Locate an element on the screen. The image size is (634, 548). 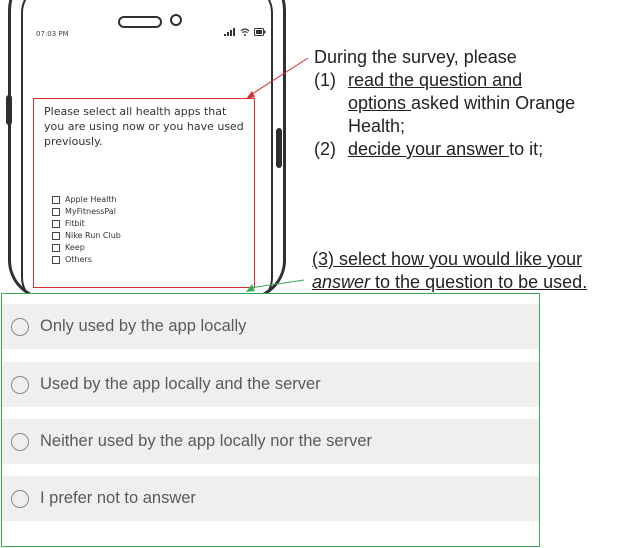
option-label: Apple Health is located at coordinates (91, 199).